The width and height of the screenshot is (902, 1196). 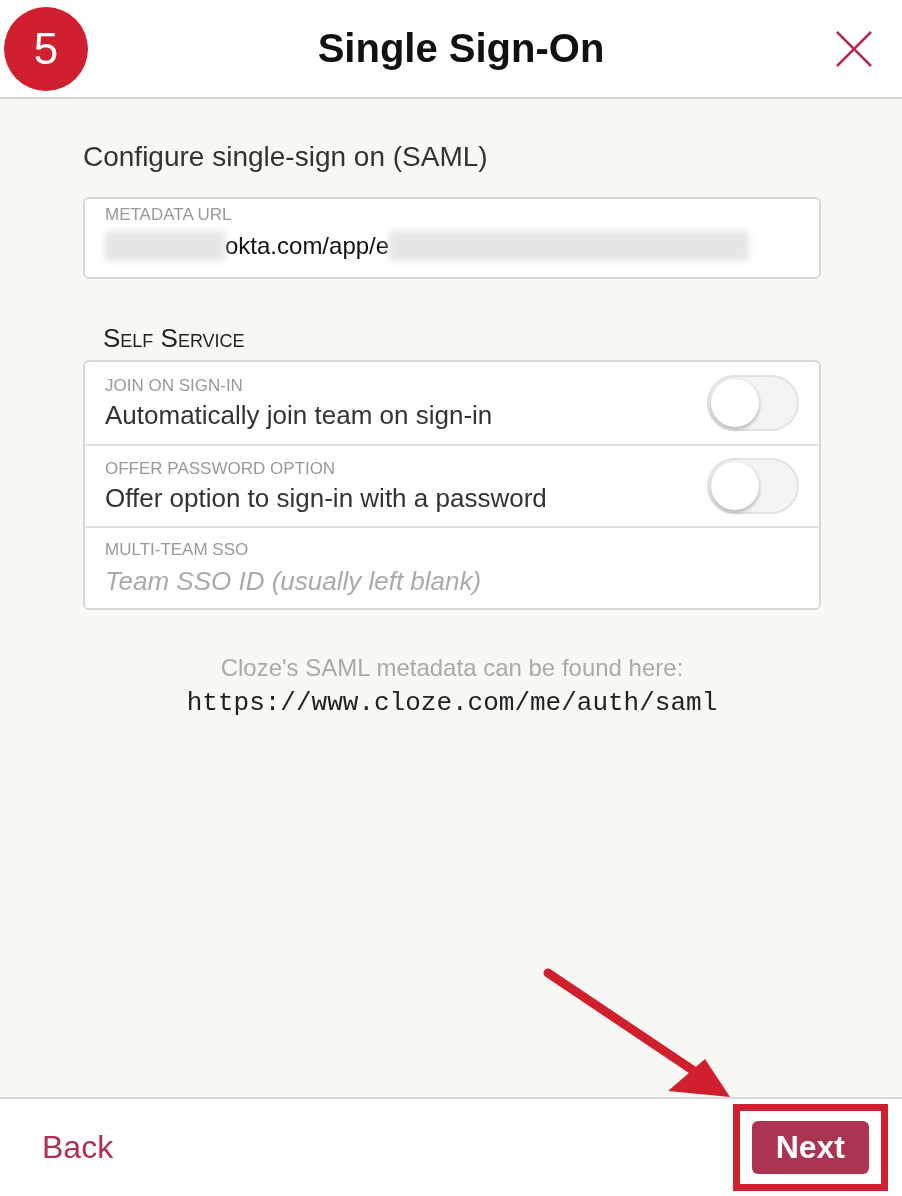 I want to click on metadata-url-field: METADATA URL okta.com/app/e, so click(x=452, y=238).